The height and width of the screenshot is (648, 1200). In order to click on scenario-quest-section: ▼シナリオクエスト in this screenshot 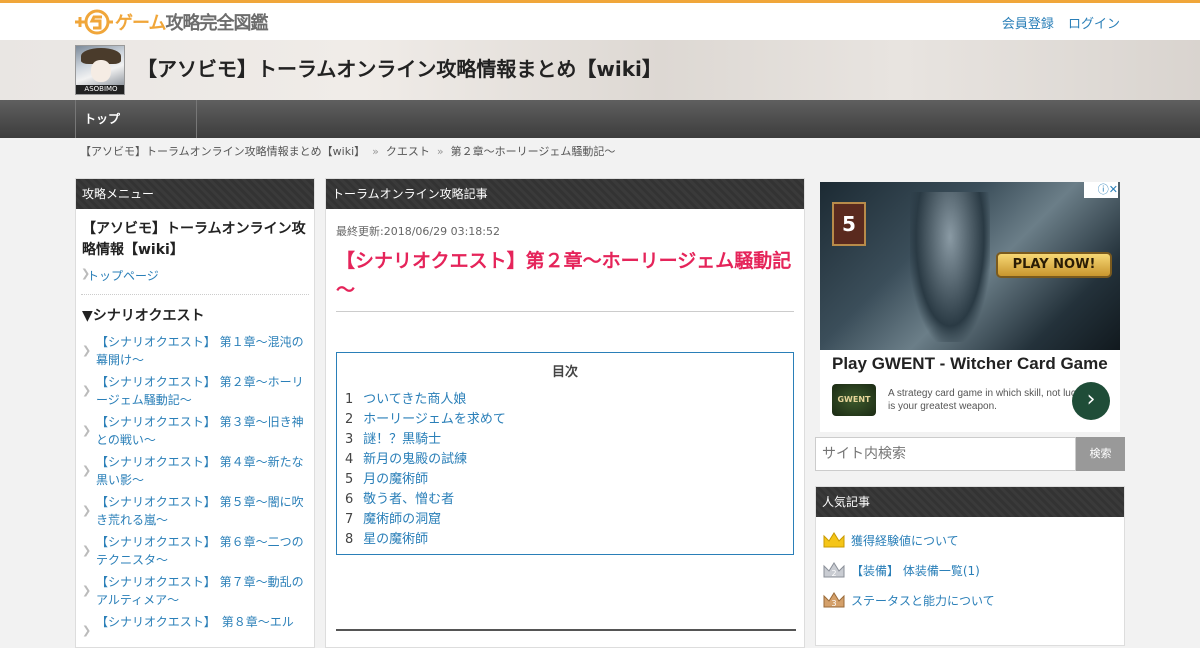, I will do `click(143, 316)`.